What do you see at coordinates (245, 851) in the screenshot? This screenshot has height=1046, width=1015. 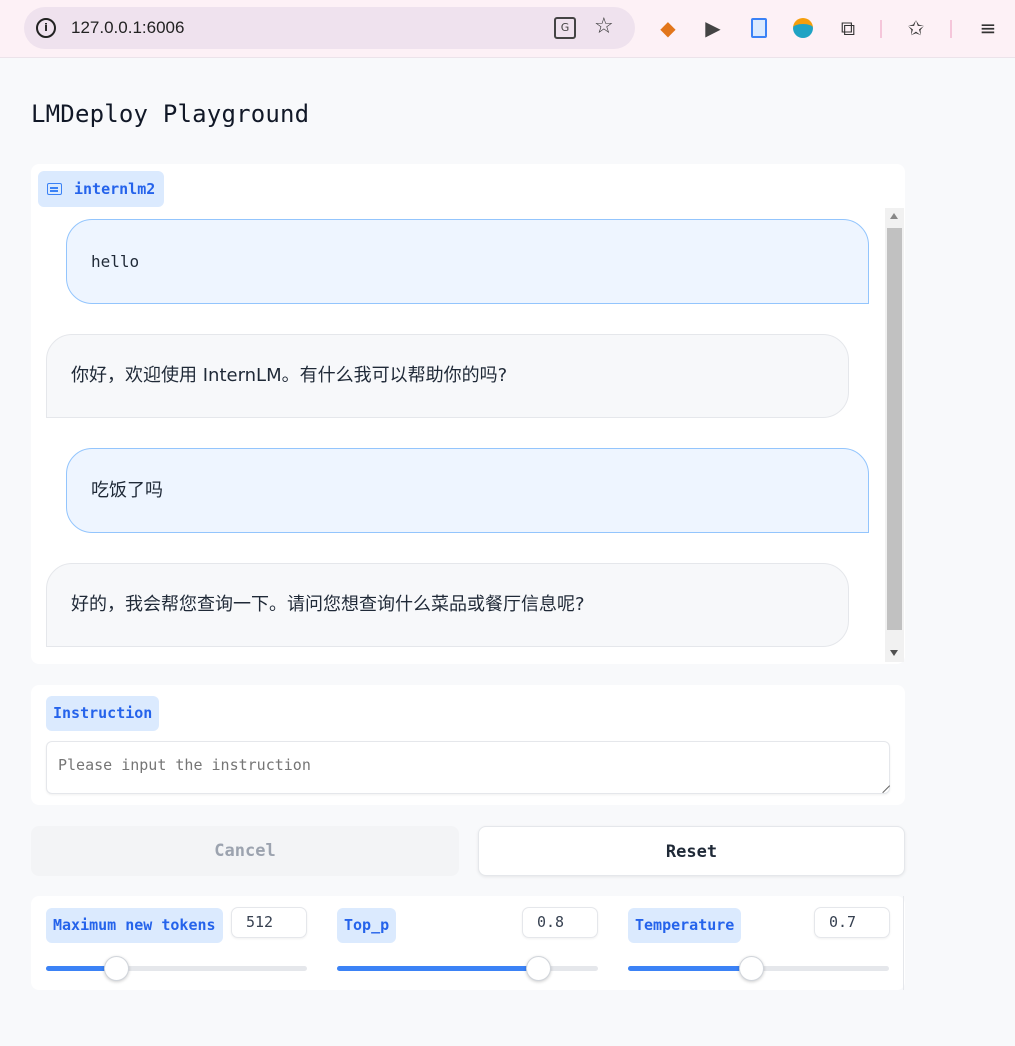 I see `cancel-button: Cancel` at bounding box center [245, 851].